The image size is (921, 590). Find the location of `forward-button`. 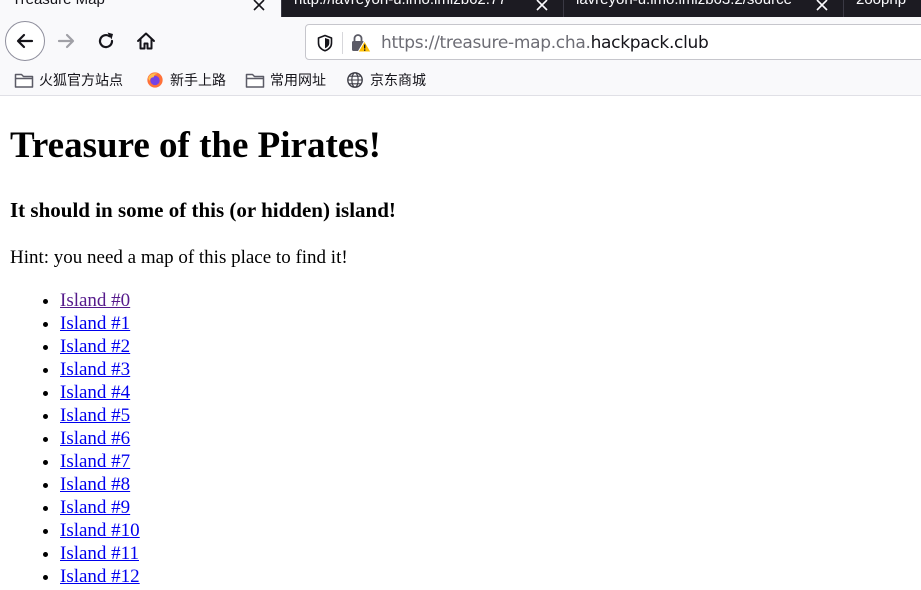

forward-button is located at coordinates (66, 41).